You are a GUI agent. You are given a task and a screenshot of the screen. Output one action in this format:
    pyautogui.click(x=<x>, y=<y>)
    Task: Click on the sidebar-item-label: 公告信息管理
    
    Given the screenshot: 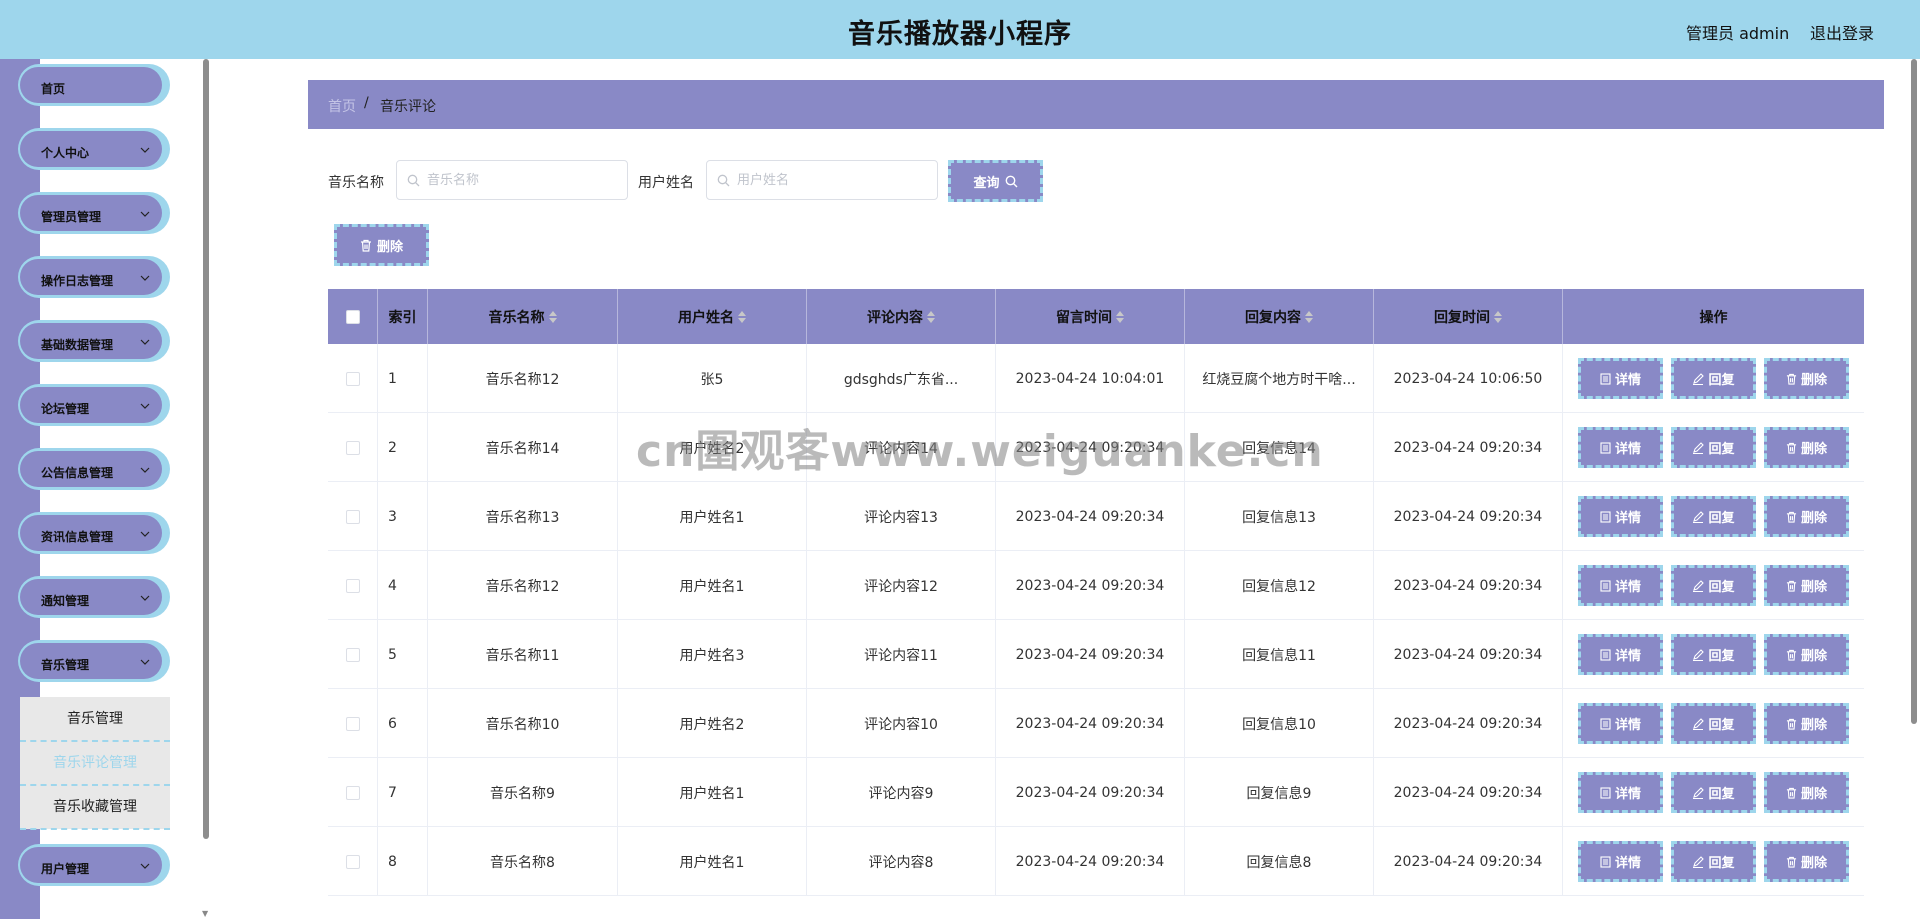 What is the action you would take?
    pyautogui.click(x=77, y=473)
    